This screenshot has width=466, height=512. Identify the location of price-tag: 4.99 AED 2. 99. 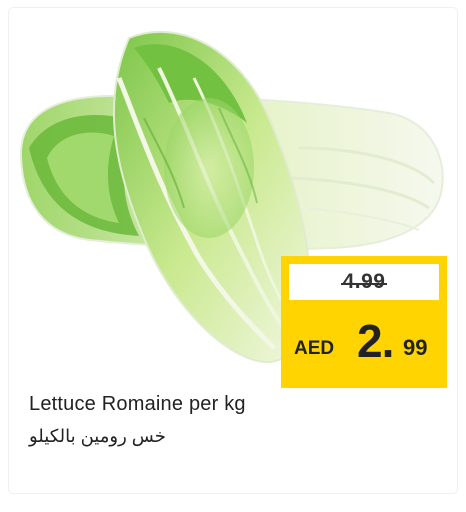
(364, 322).